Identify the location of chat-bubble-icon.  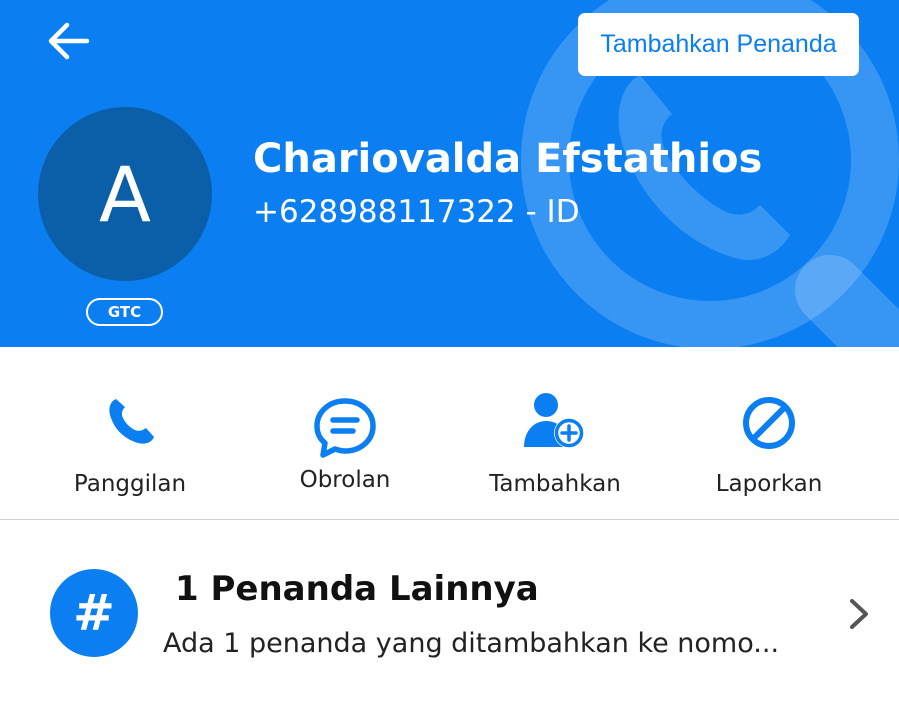
(345, 428).